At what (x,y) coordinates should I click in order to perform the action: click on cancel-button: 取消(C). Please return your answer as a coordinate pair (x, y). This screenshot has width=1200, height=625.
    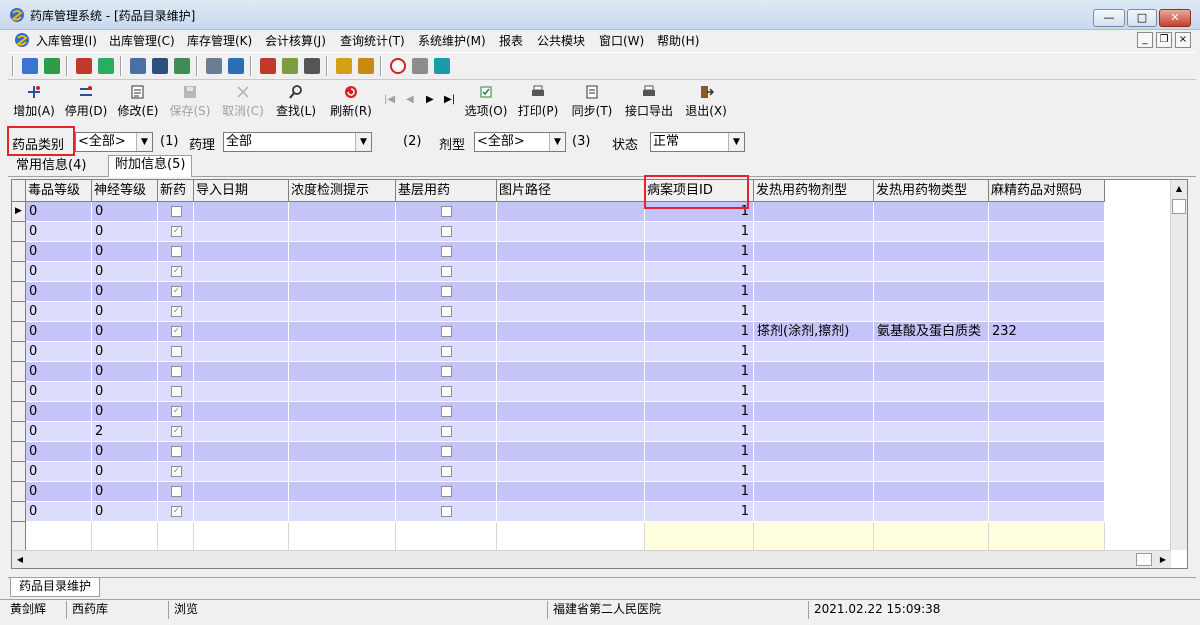
    Looking at the image, I should click on (243, 101).